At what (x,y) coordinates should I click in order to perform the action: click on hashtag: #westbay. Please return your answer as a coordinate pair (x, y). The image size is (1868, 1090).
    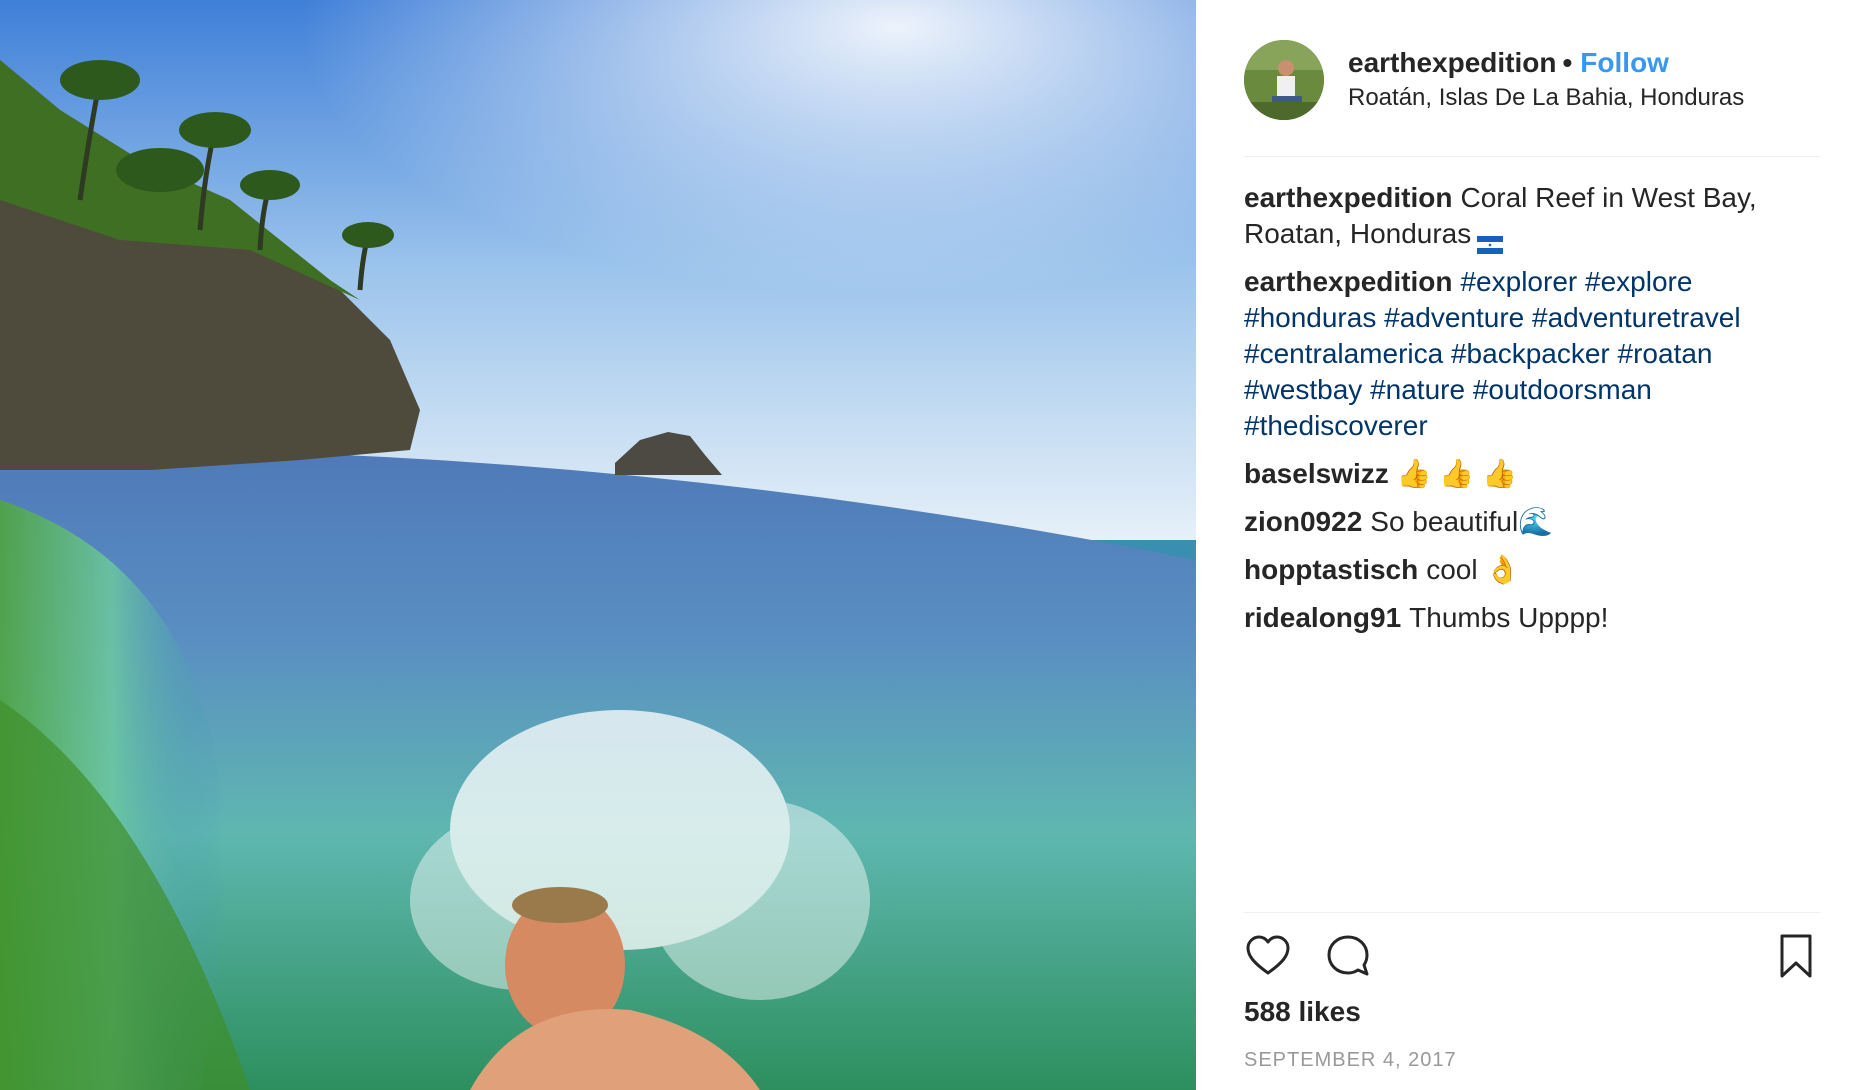
    Looking at the image, I should click on (1303, 389).